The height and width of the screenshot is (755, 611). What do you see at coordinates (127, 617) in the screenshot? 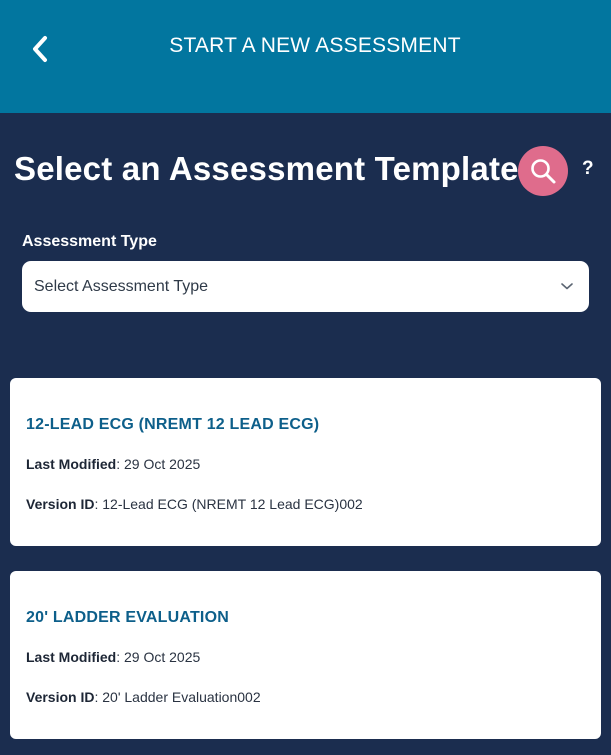
I see `template-name: 20' LADDER EVALUATION` at bounding box center [127, 617].